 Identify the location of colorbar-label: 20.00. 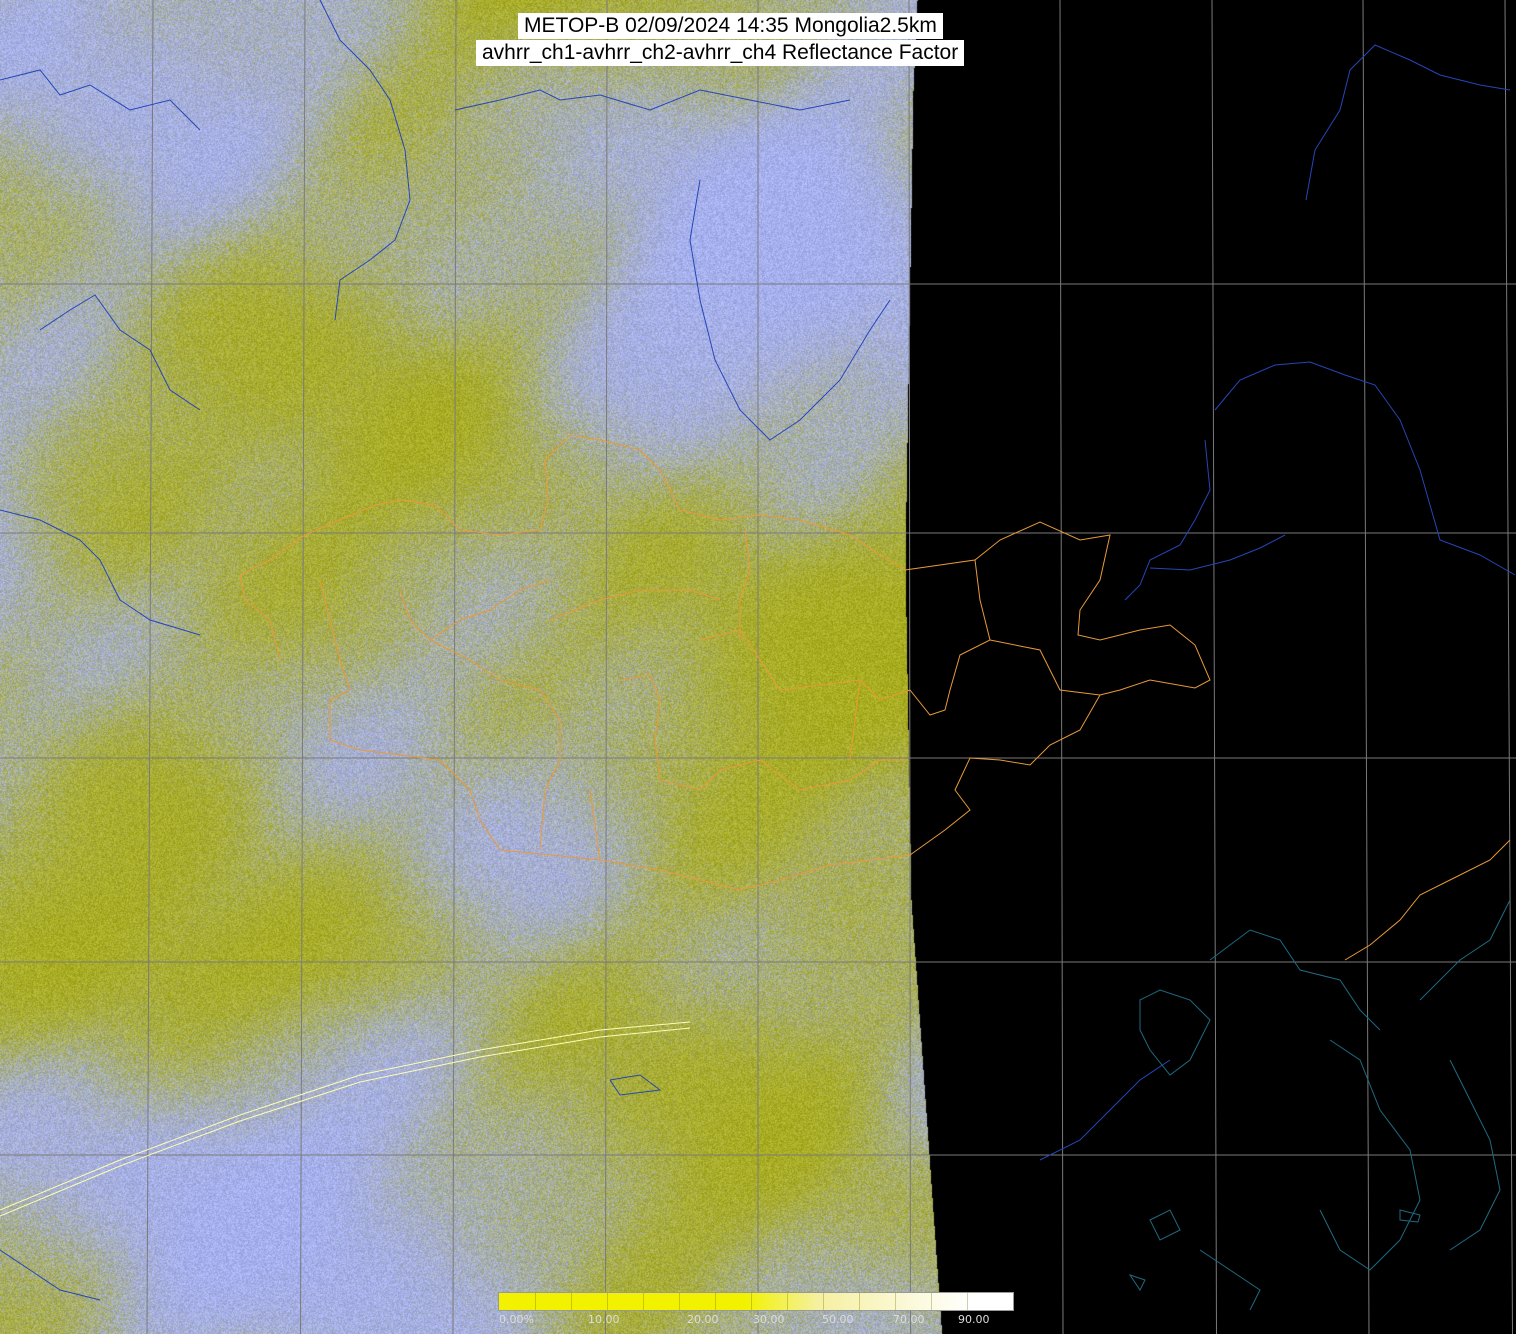
(703, 1319).